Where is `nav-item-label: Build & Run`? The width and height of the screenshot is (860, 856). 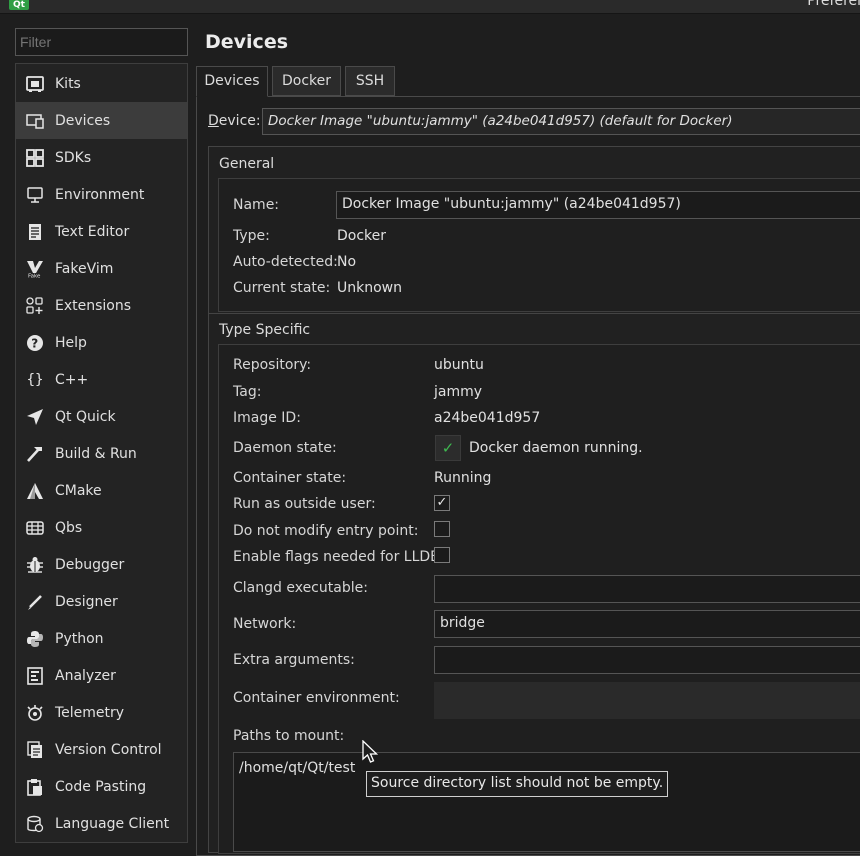
nav-item-label: Build & Run is located at coordinates (96, 453).